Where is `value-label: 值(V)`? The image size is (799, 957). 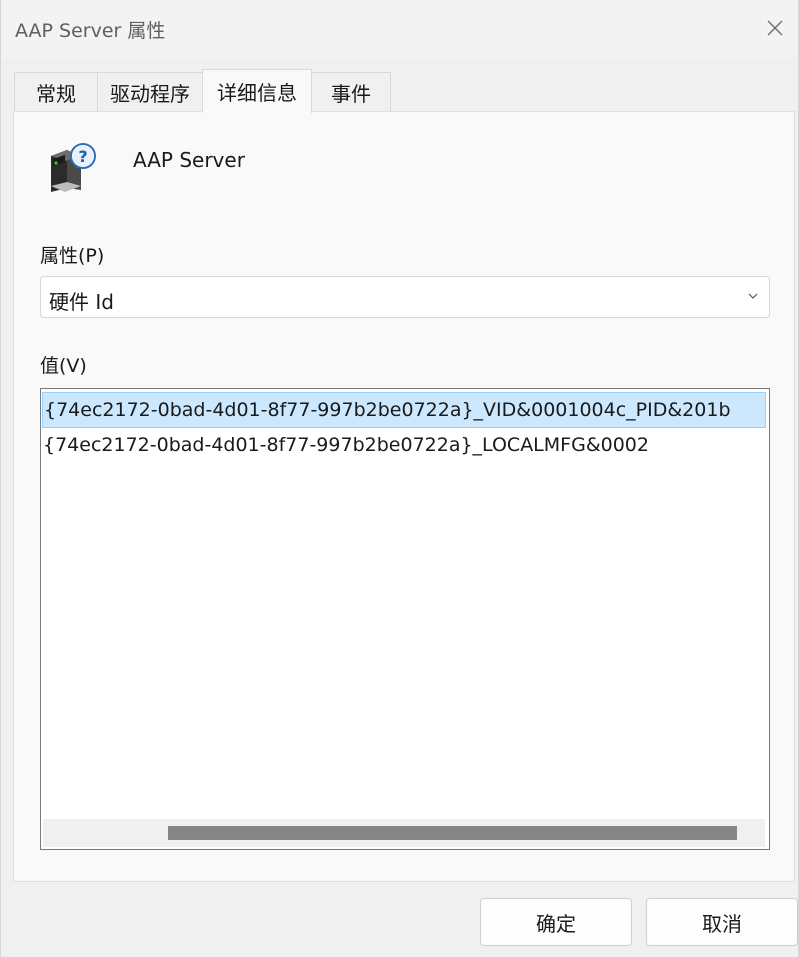 value-label: 值(V) is located at coordinates (63, 366).